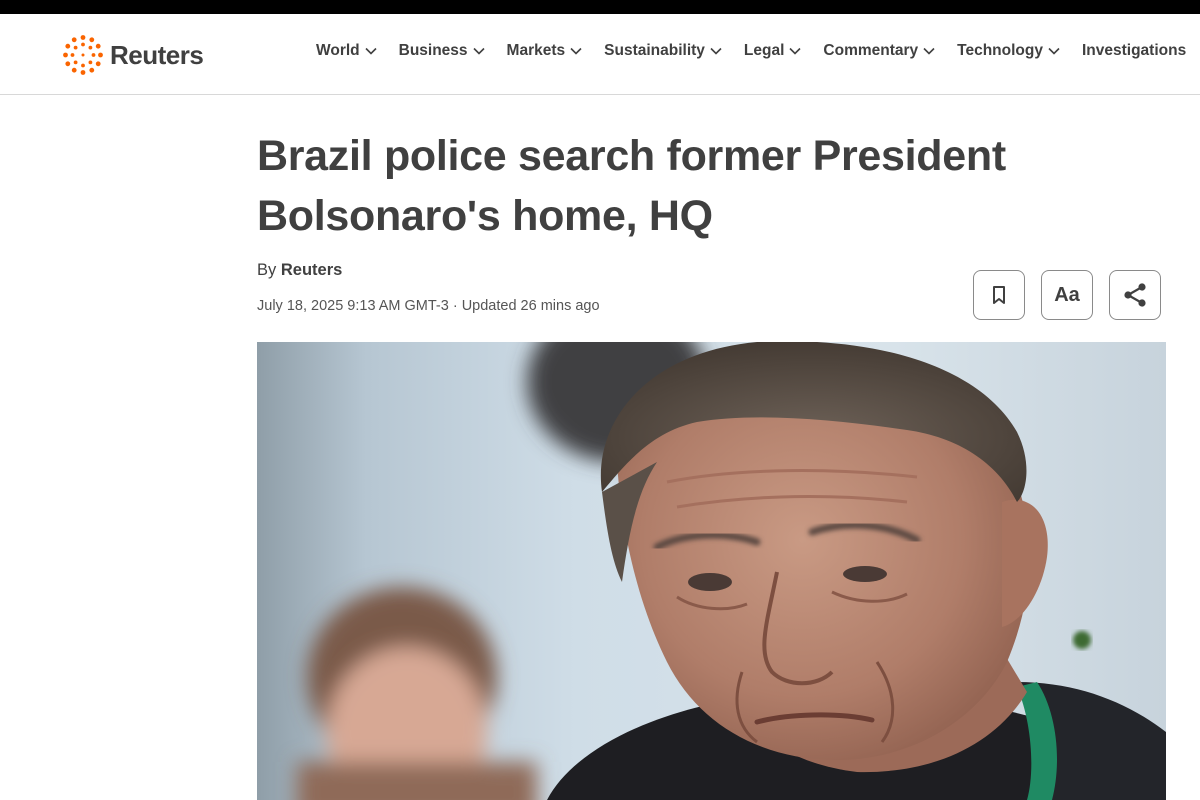  Describe the element at coordinates (871, 50) in the screenshot. I see `nav-item-label: Commentary` at that location.